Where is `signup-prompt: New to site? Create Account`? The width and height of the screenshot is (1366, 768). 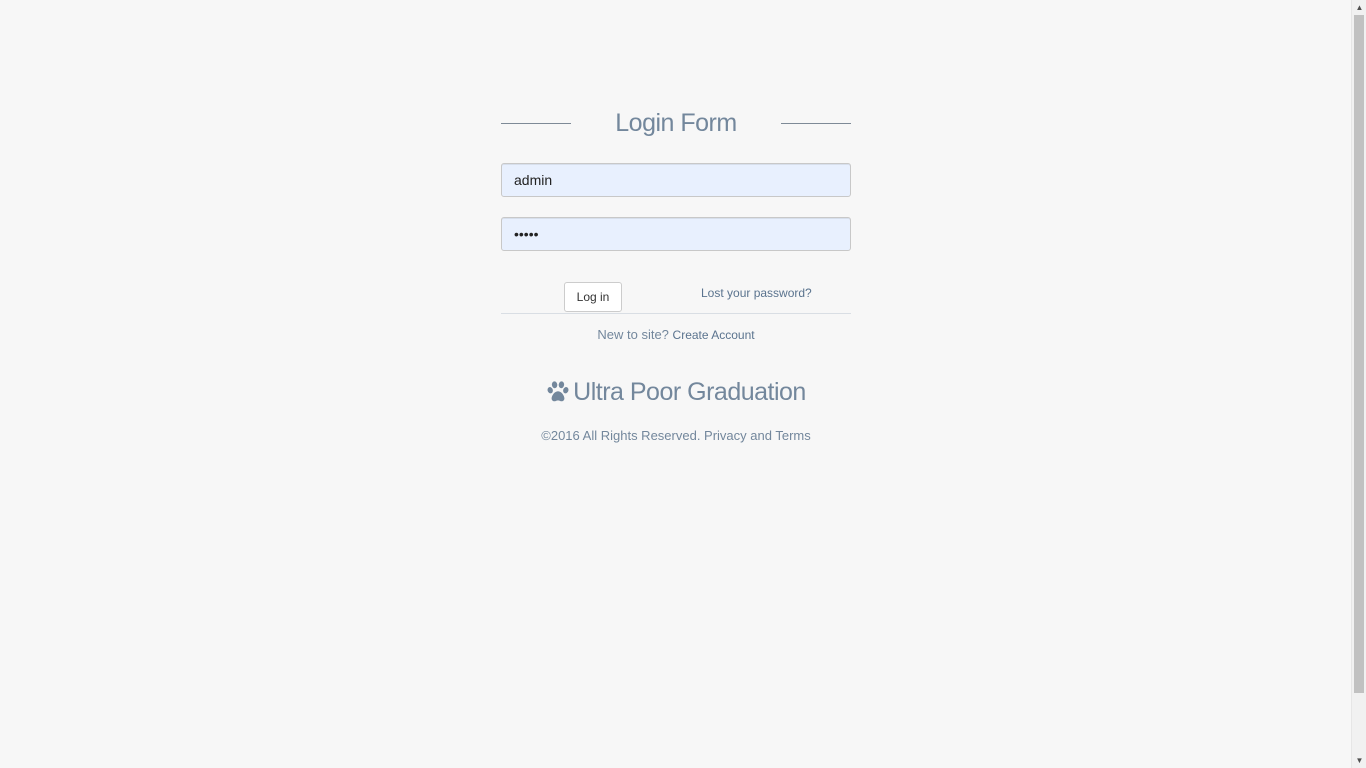
signup-prompt: New to site? Create Account is located at coordinates (676, 334).